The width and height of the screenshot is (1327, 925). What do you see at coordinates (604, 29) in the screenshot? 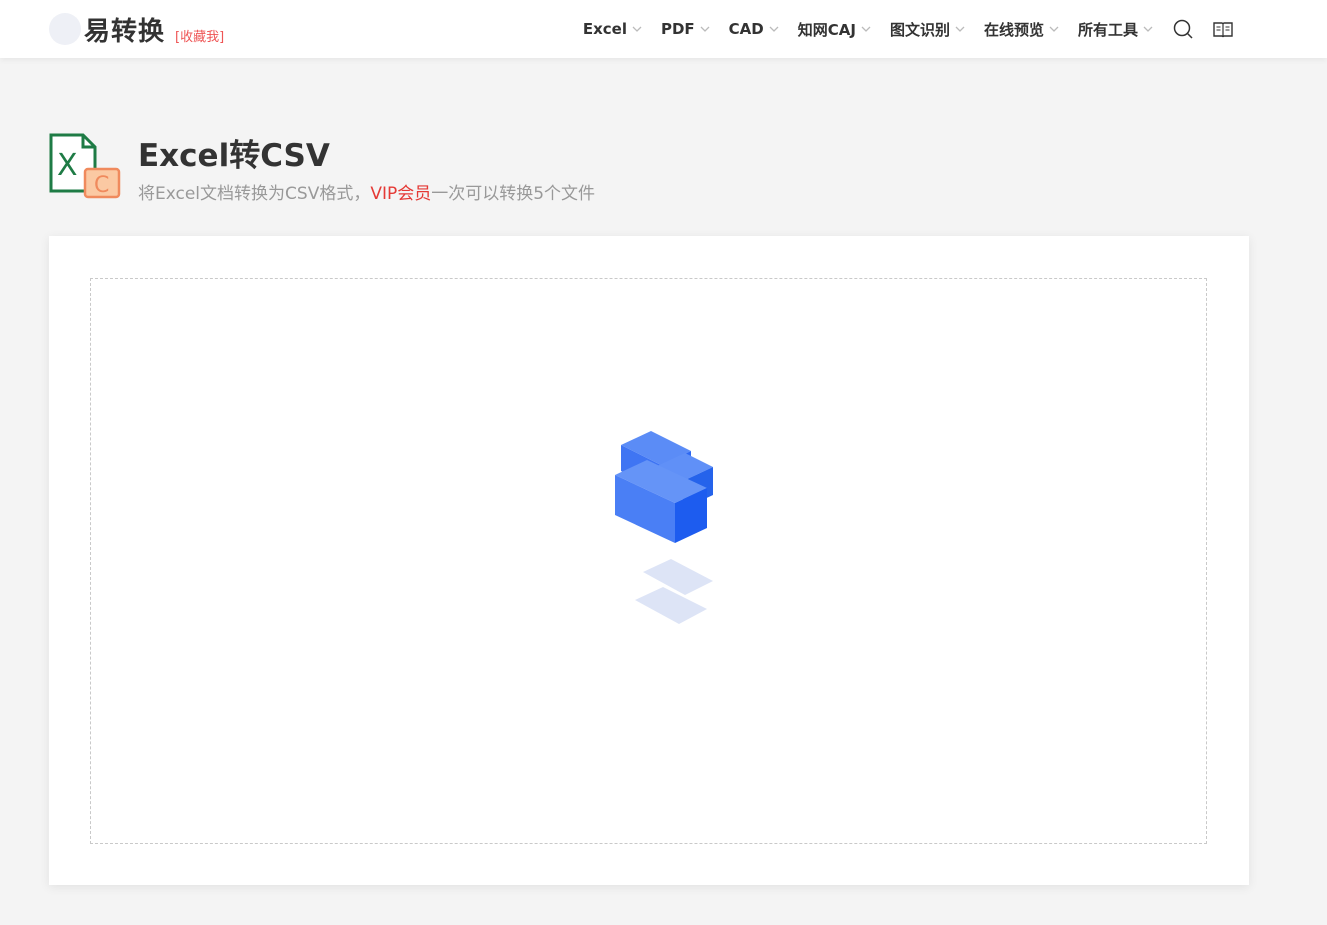
I see `nav-label: Excel` at bounding box center [604, 29].